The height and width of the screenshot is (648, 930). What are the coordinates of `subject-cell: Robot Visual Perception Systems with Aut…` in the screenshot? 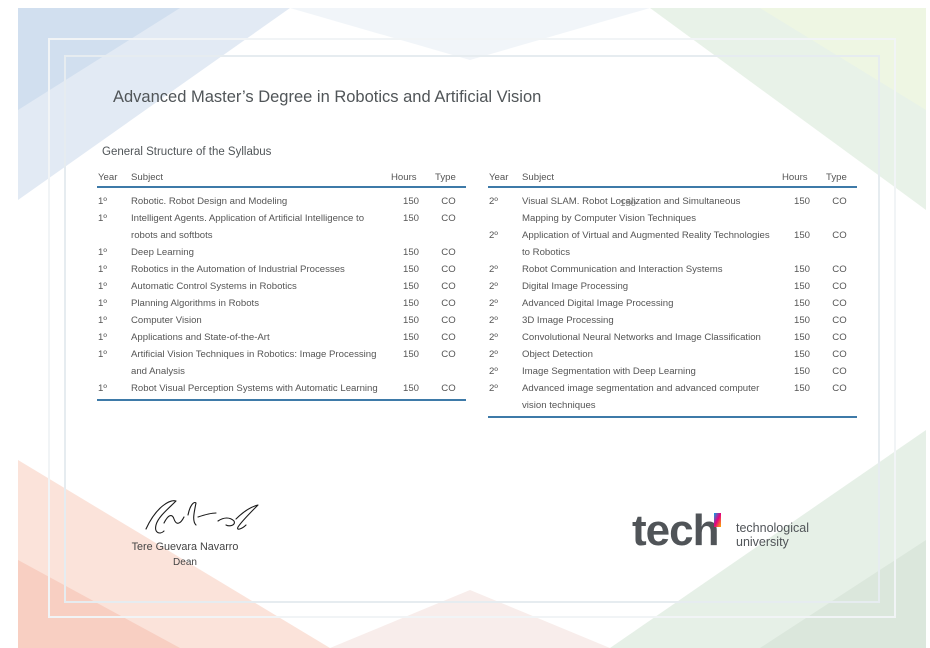 It's located at (261, 390).